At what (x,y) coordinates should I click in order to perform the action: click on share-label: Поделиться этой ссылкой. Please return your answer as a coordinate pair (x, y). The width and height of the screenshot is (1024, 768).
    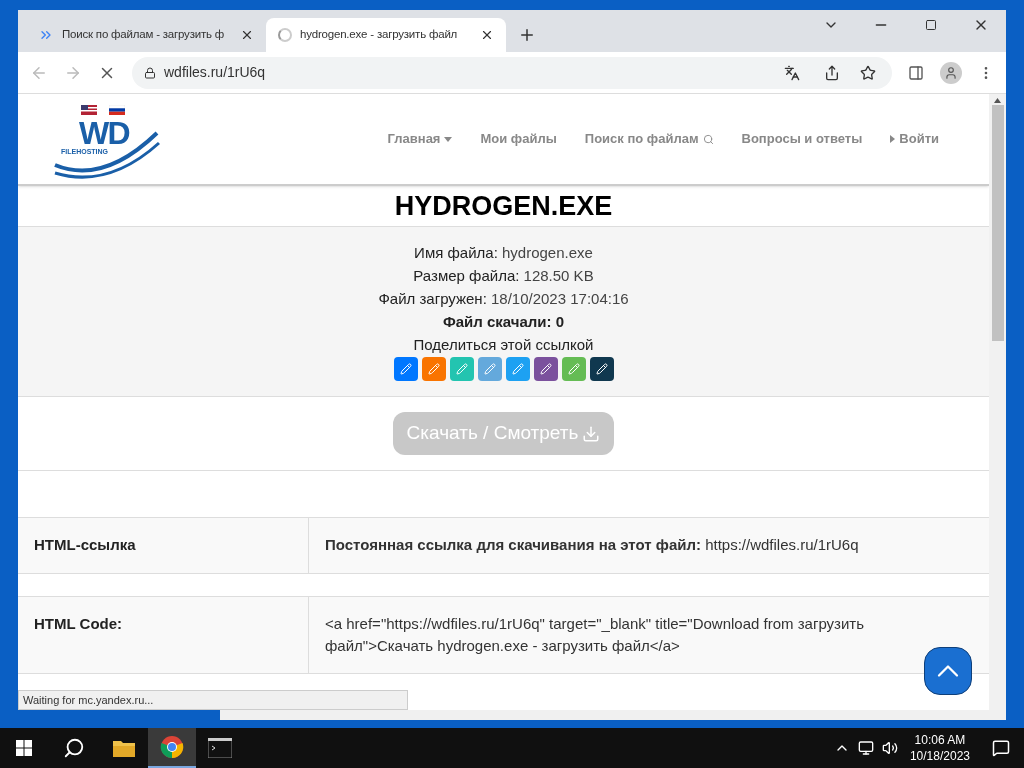
    Looking at the image, I should click on (503, 345).